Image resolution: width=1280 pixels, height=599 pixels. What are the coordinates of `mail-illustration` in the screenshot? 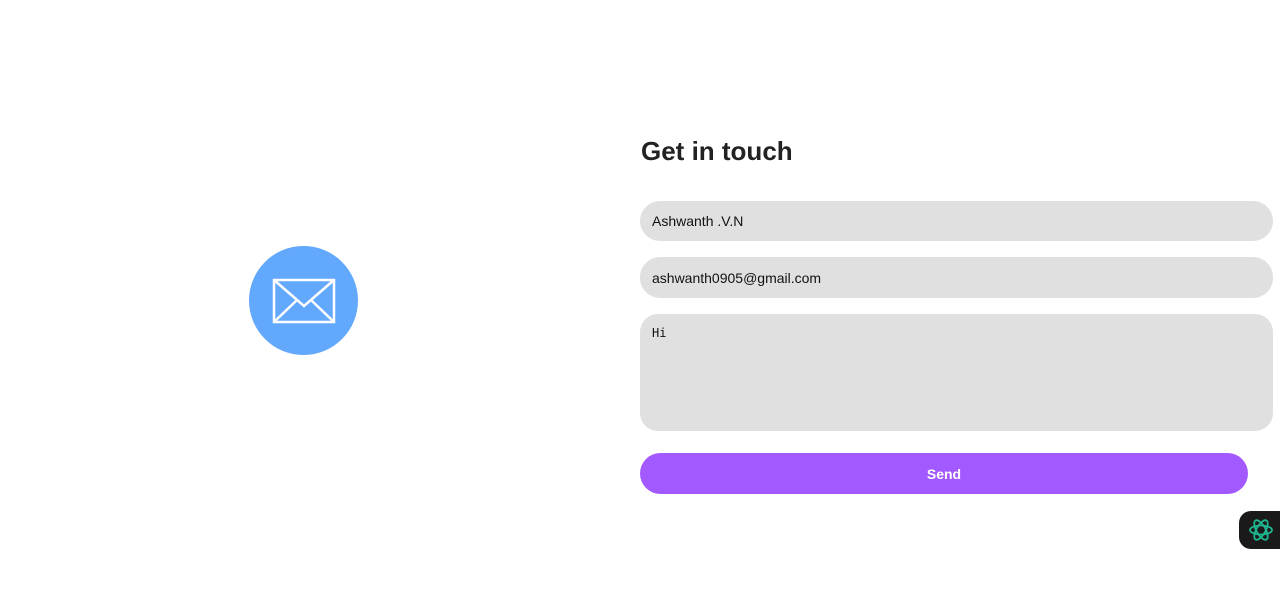 It's located at (303, 300).